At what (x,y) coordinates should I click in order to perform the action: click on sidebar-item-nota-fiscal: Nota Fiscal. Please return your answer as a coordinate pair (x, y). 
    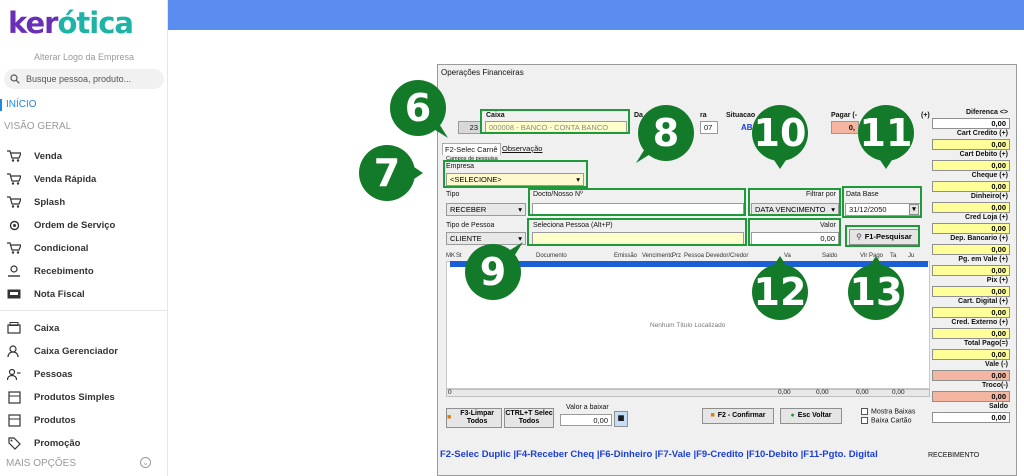
    Looking at the image, I should click on (45, 294).